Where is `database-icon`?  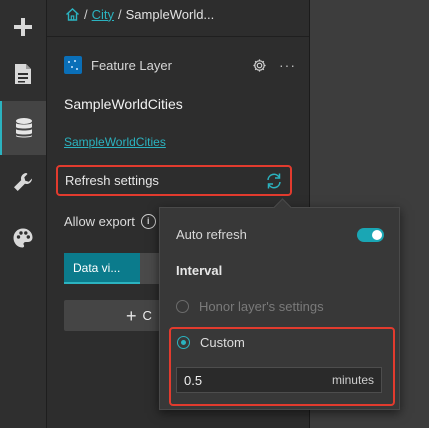 database-icon is located at coordinates (24, 128).